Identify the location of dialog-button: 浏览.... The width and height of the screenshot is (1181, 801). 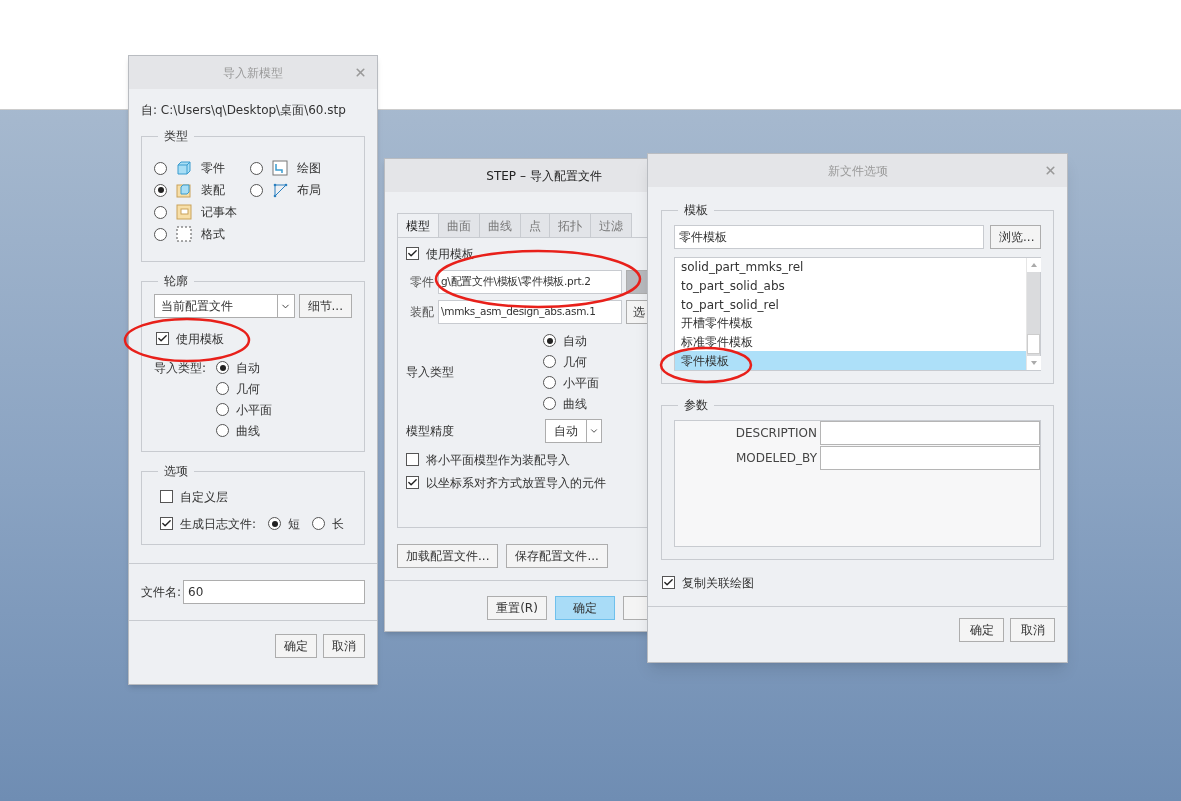
(1015, 237).